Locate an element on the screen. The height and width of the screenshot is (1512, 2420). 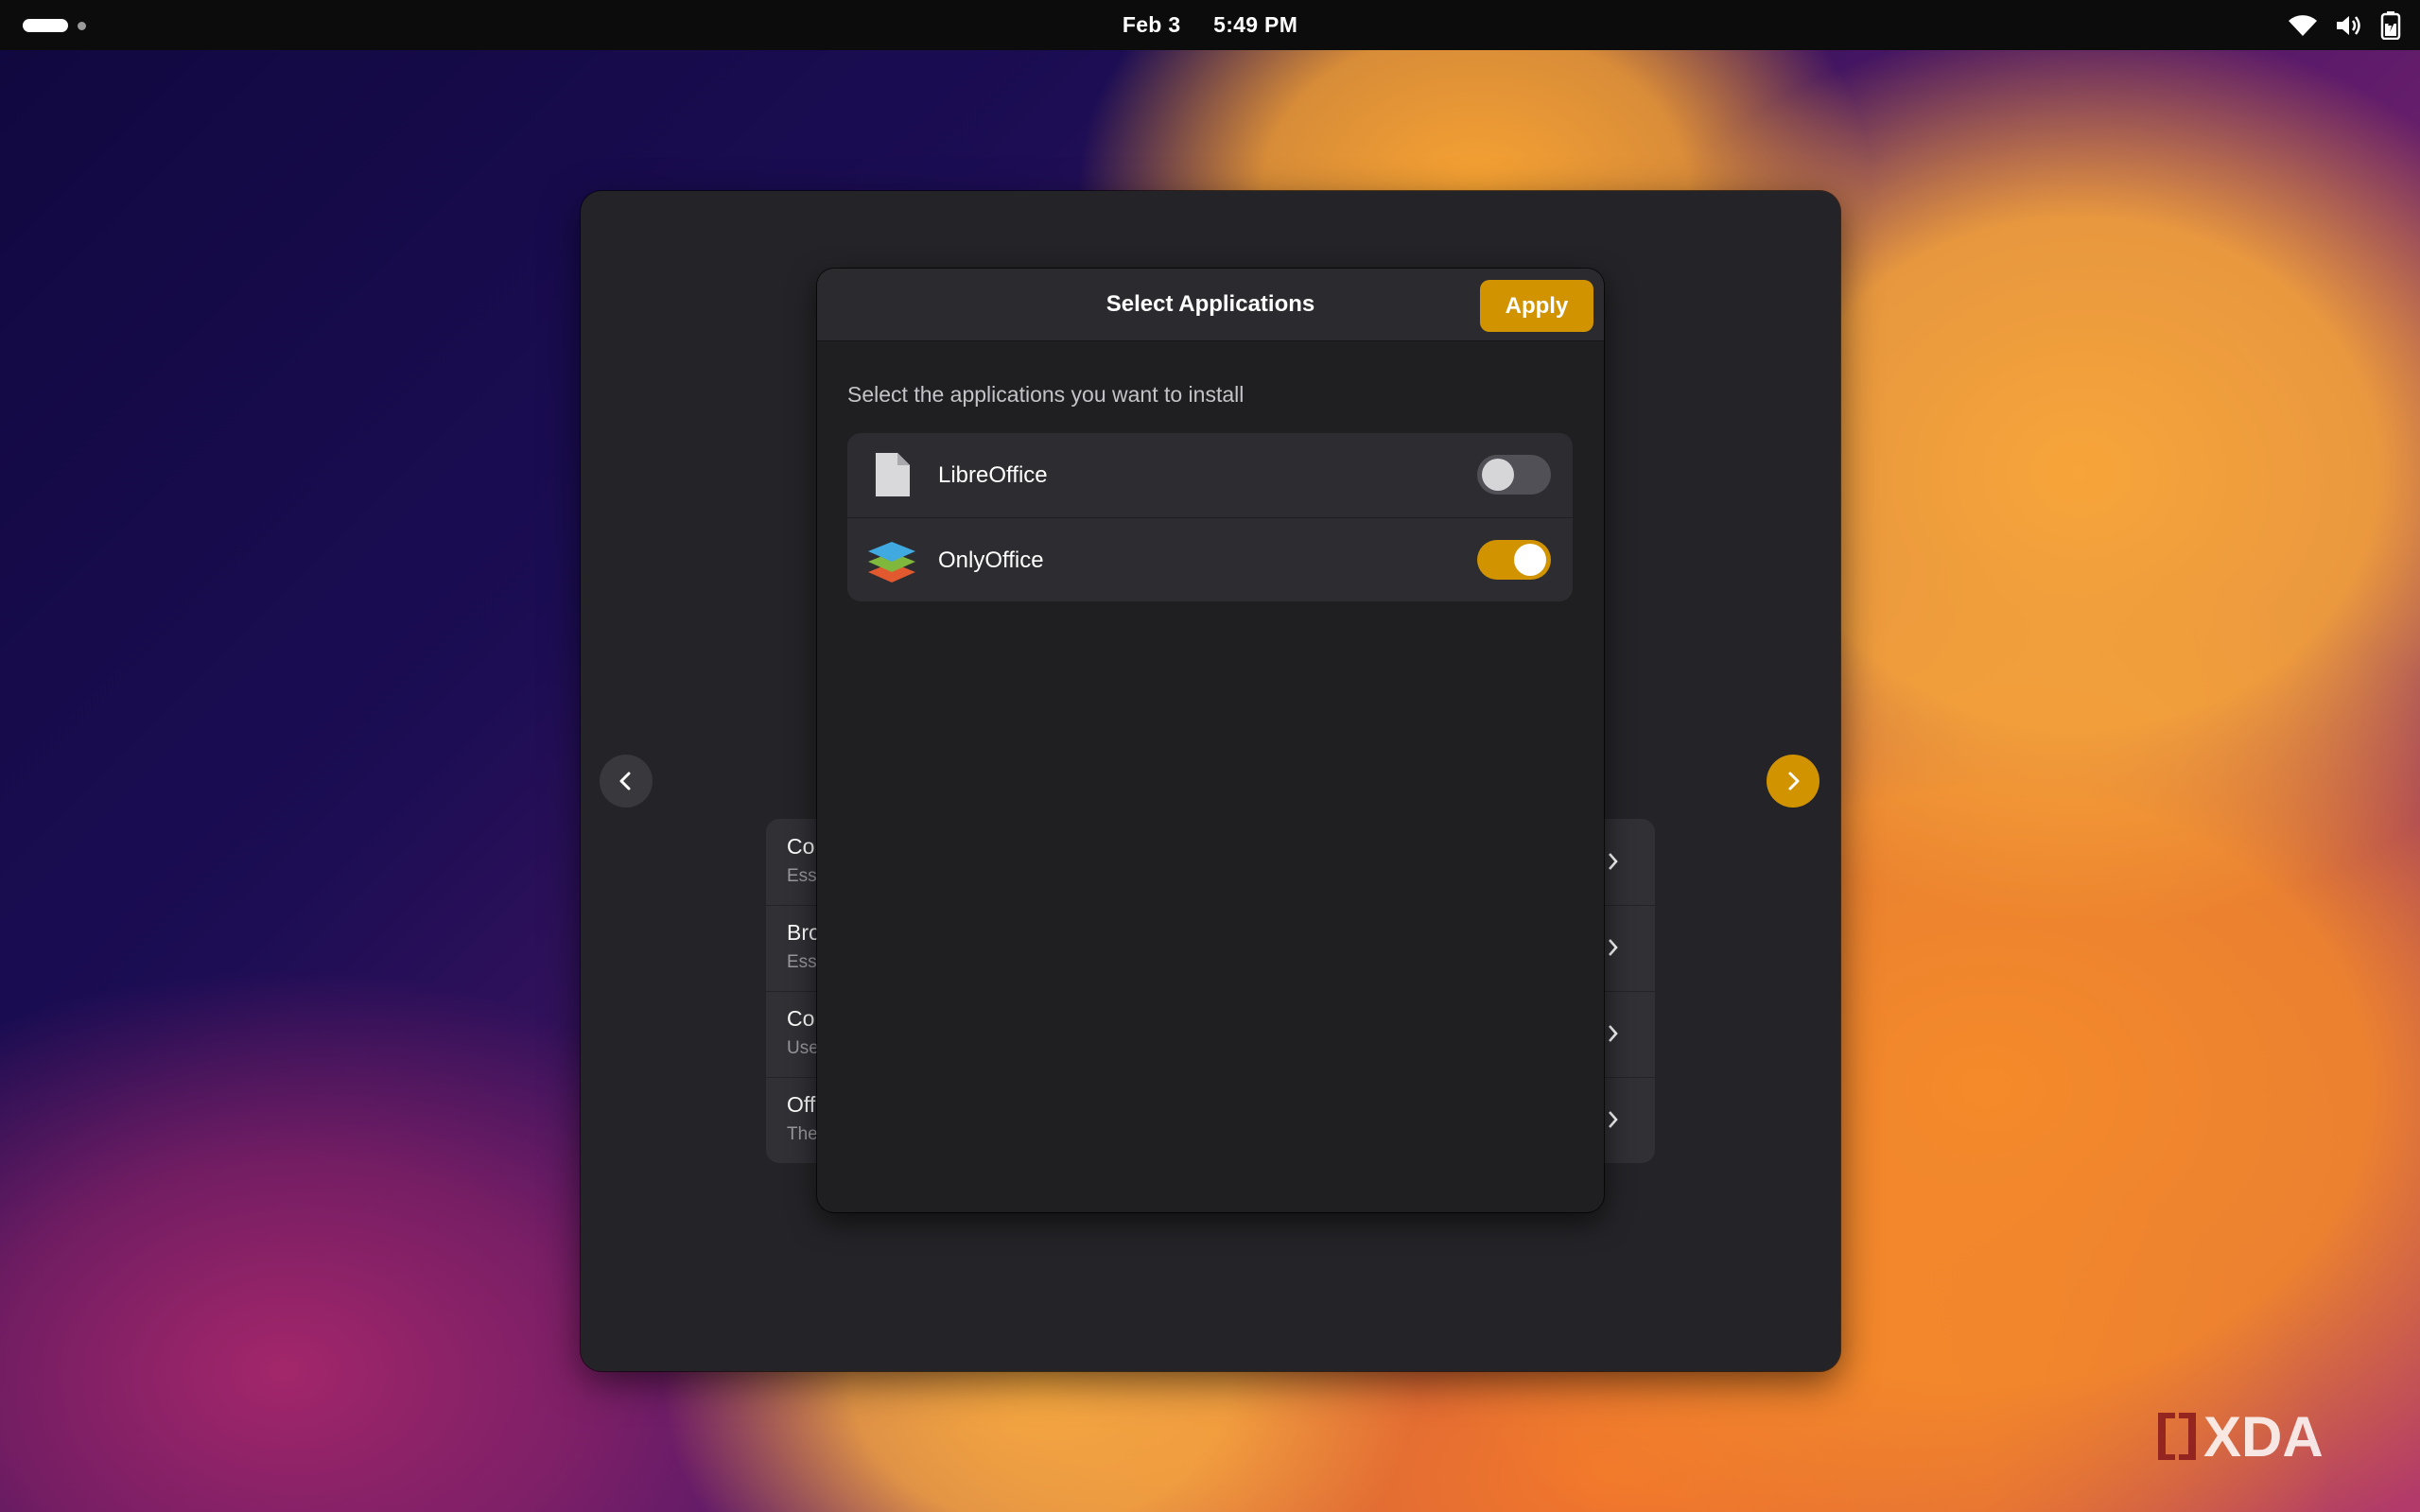
category-subtitle: Use is located at coordinates (803, 1048).